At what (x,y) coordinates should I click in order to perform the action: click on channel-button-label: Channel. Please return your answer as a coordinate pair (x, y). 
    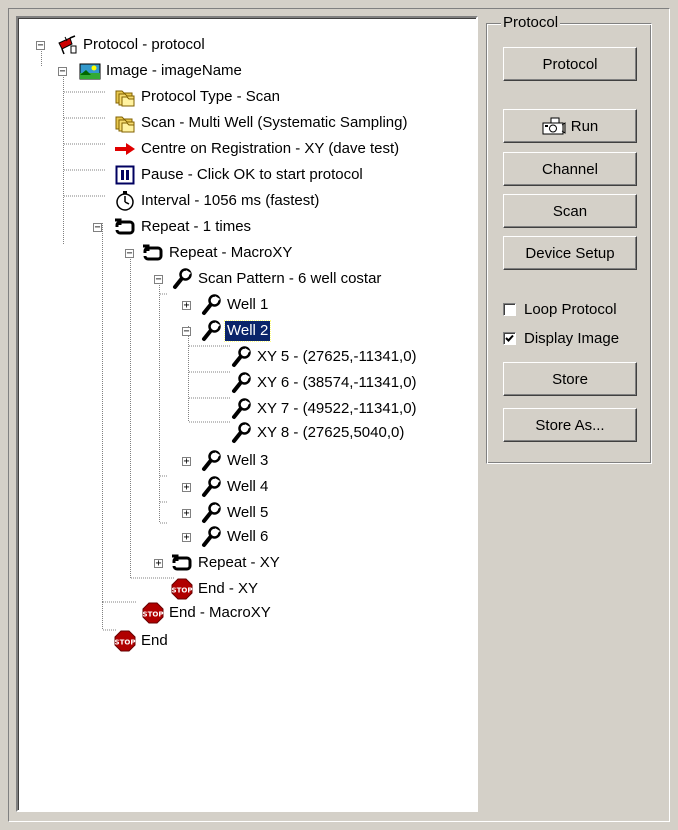
    Looking at the image, I should click on (570, 169).